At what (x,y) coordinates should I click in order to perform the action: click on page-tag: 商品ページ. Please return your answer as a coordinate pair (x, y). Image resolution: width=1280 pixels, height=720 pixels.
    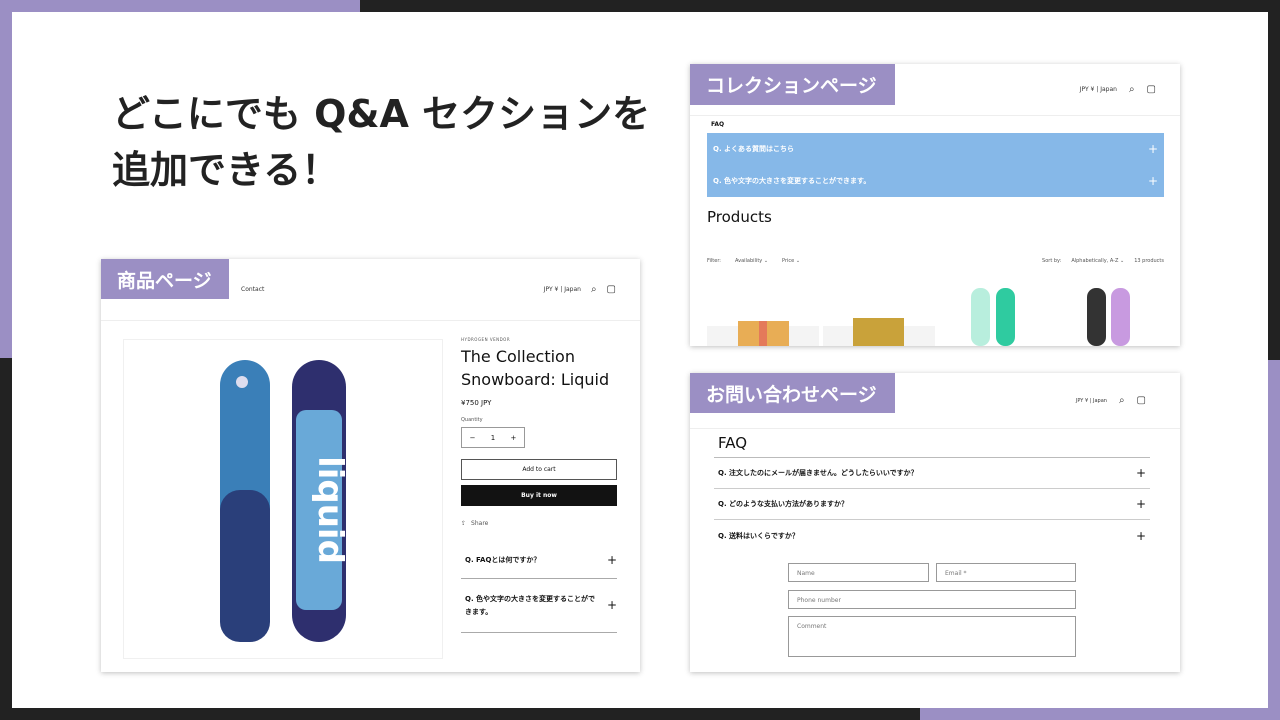
    Looking at the image, I should click on (165, 279).